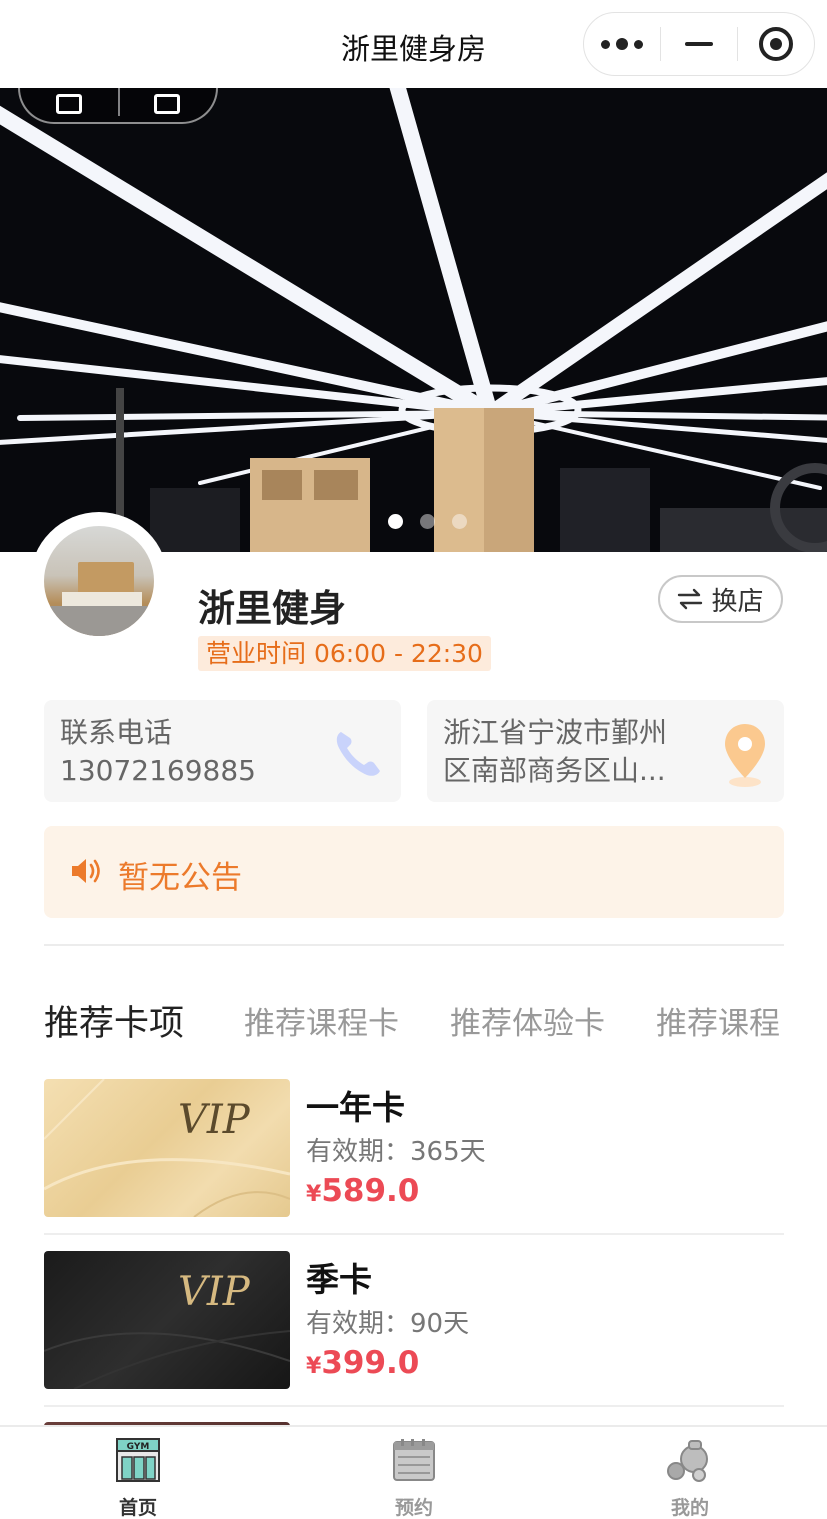  What do you see at coordinates (116, 732) in the screenshot?
I see `phone-label: 联系电话` at bounding box center [116, 732].